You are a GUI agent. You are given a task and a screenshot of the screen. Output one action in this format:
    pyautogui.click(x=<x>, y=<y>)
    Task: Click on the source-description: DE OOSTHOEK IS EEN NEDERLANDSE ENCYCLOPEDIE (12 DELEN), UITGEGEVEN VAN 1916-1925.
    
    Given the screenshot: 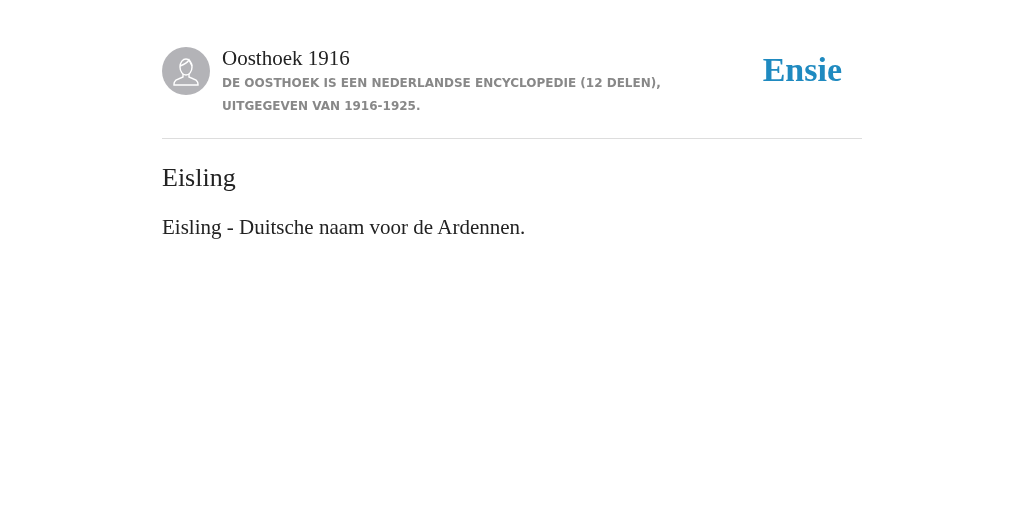 What is the action you would take?
    pyautogui.click(x=442, y=95)
    